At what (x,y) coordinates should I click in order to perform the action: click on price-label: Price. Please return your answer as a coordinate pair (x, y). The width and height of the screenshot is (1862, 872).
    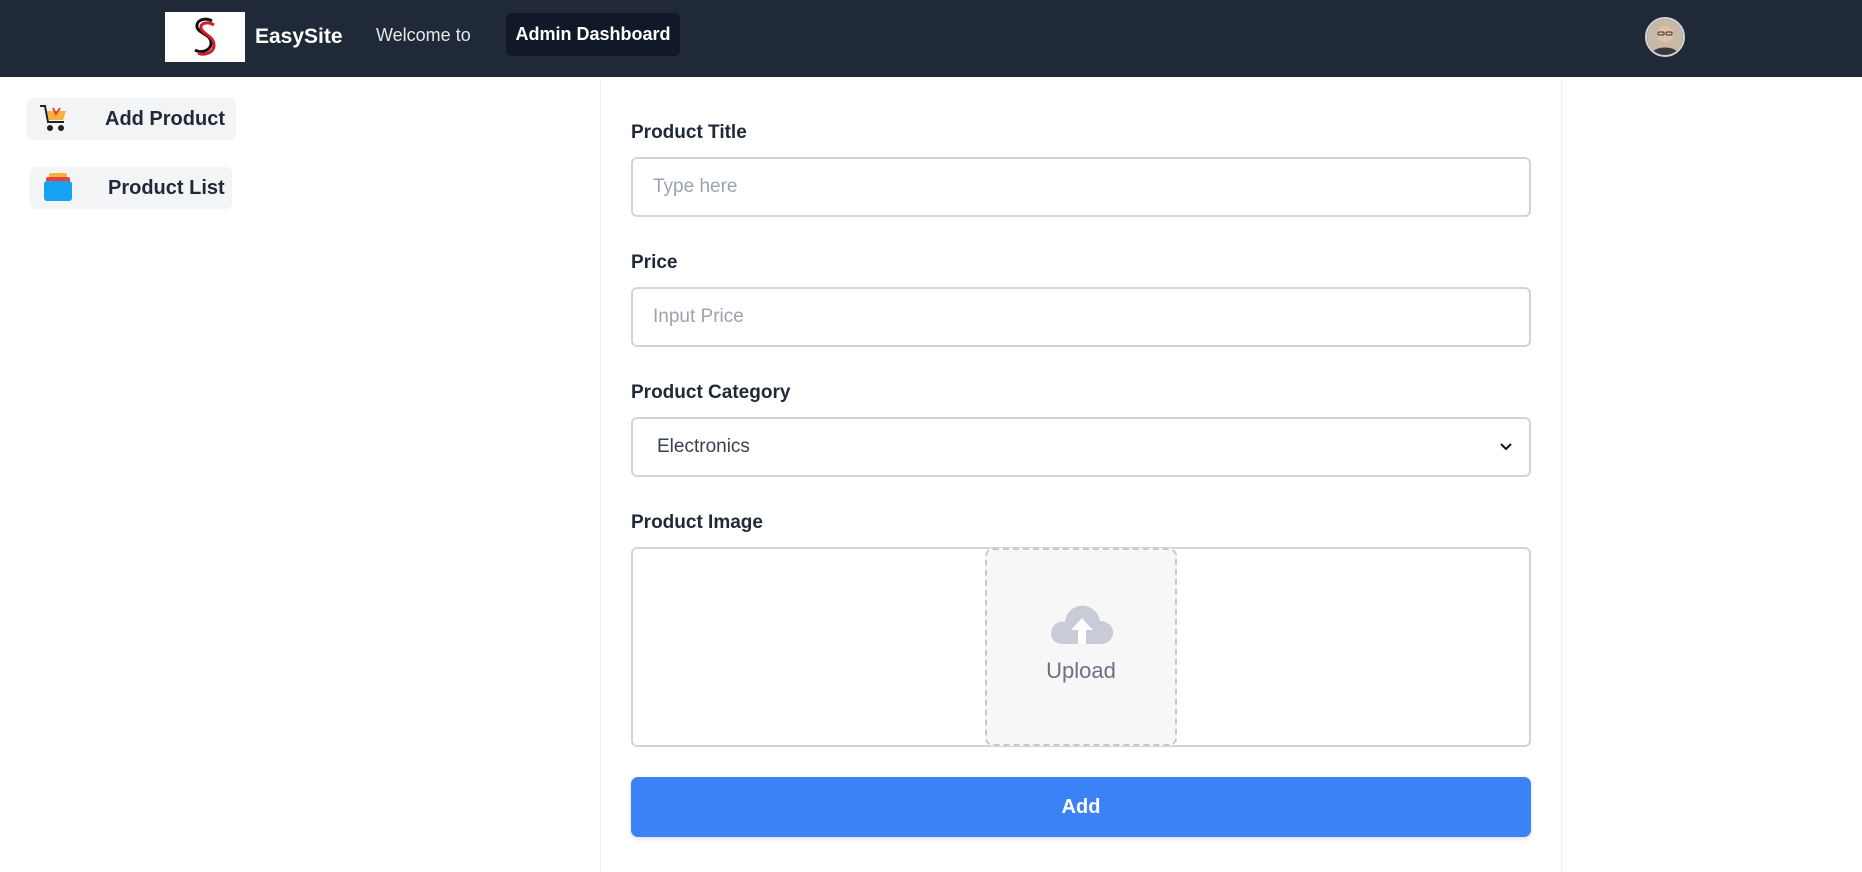
    Looking at the image, I should click on (654, 262).